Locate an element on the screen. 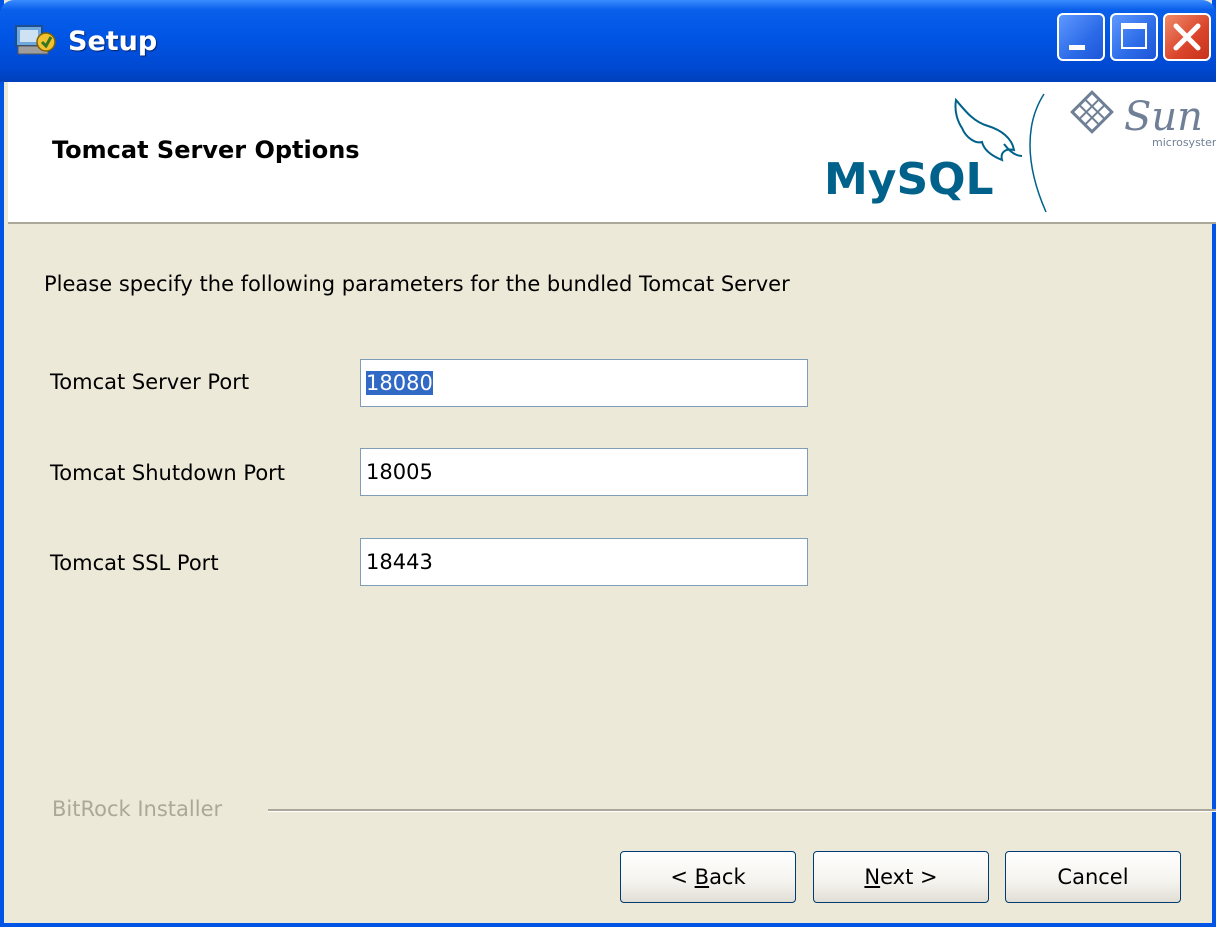 This screenshot has height=927, width=1216. setup-app-icon is located at coordinates (35, 40).